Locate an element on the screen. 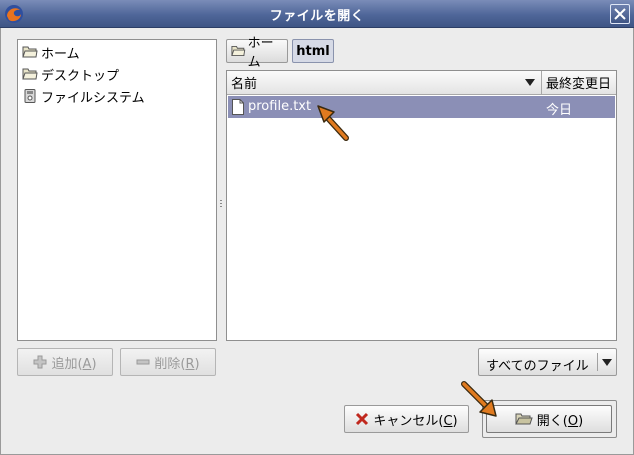 The height and width of the screenshot is (455, 634). minus-icon is located at coordinates (143, 362).